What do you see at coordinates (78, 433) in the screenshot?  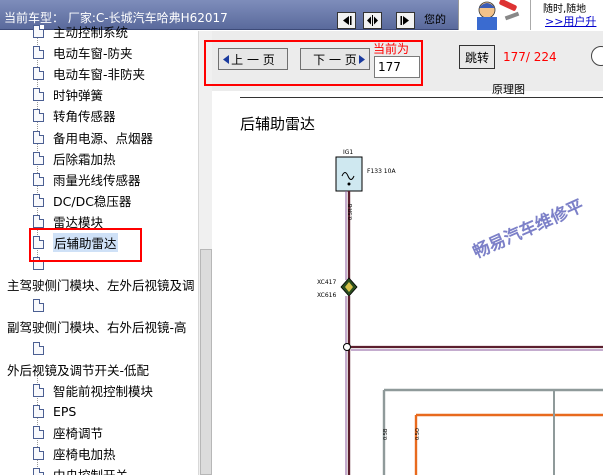 I see `tree-item-label: 座椅调节` at bounding box center [78, 433].